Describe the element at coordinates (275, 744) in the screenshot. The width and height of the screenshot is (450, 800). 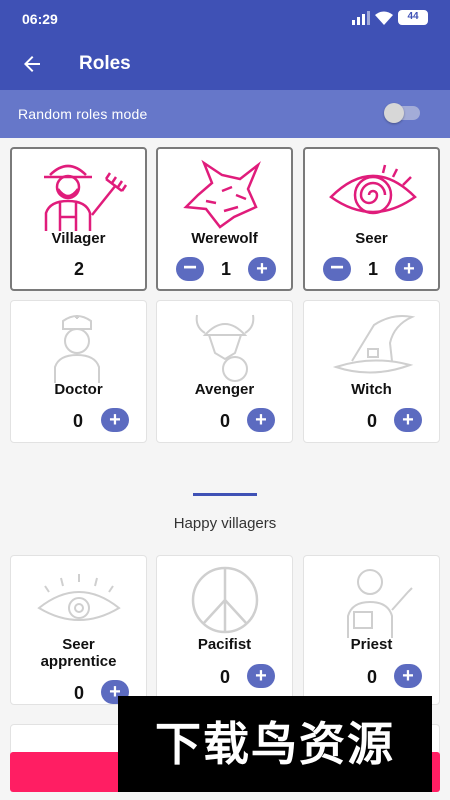
I see `watermark: 下载鸟资源` at that location.